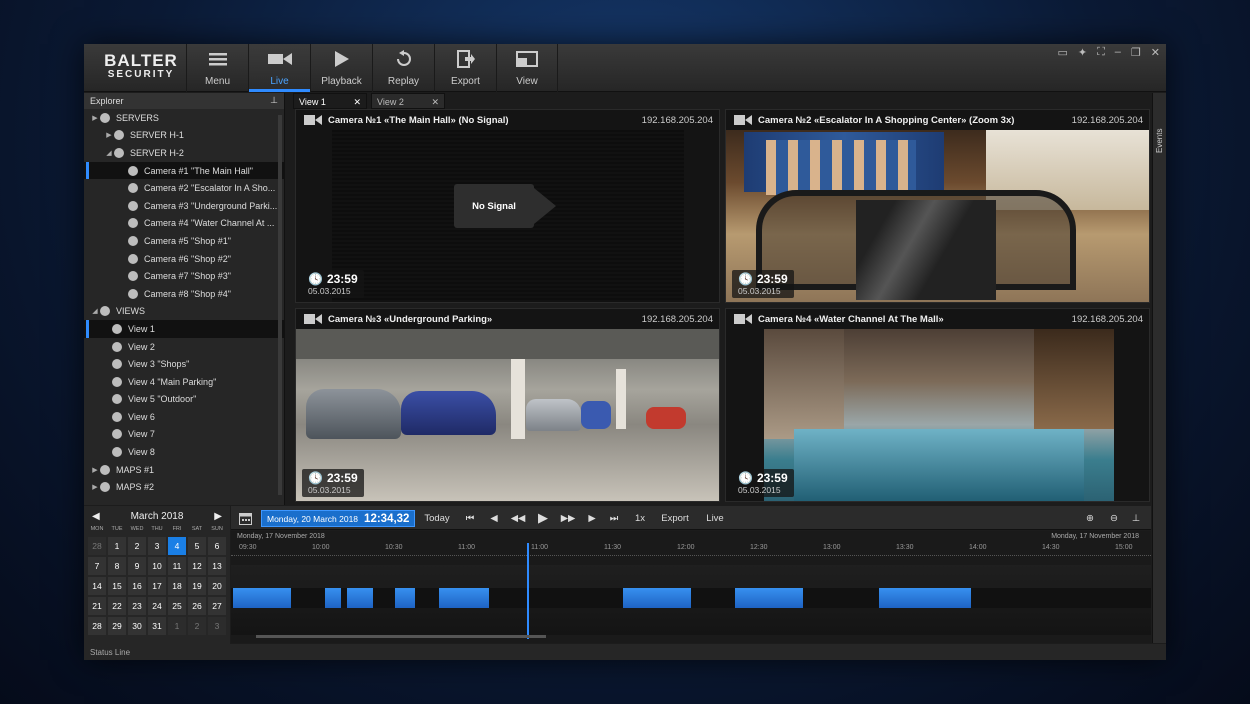 This screenshot has width=1250, height=704. What do you see at coordinates (470, 518) in the screenshot?
I see `skip-start-icon: ⏮` at bounding box center [470, 518].